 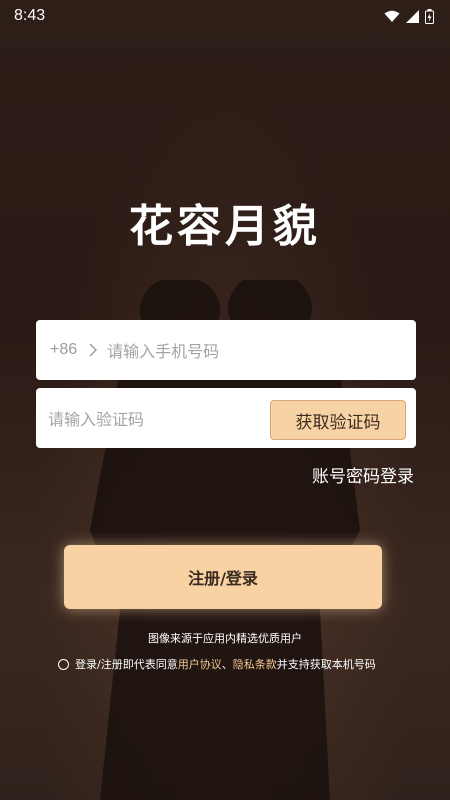 What do you see at coordinates (96, 418) in the screenshot?
I see `code-input-placeholder: 请输入验证码` at bounding box center [96, 418].